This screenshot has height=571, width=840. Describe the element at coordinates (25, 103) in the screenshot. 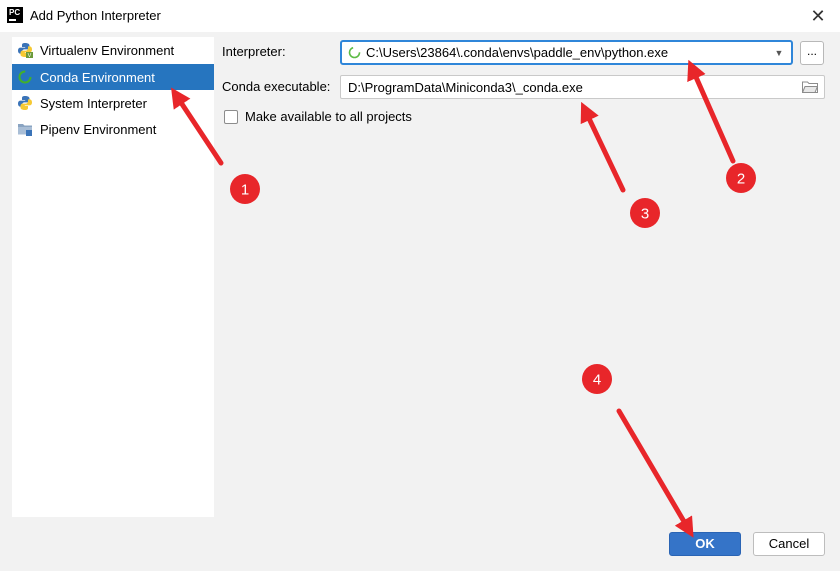

I see `python-icon` at that location.